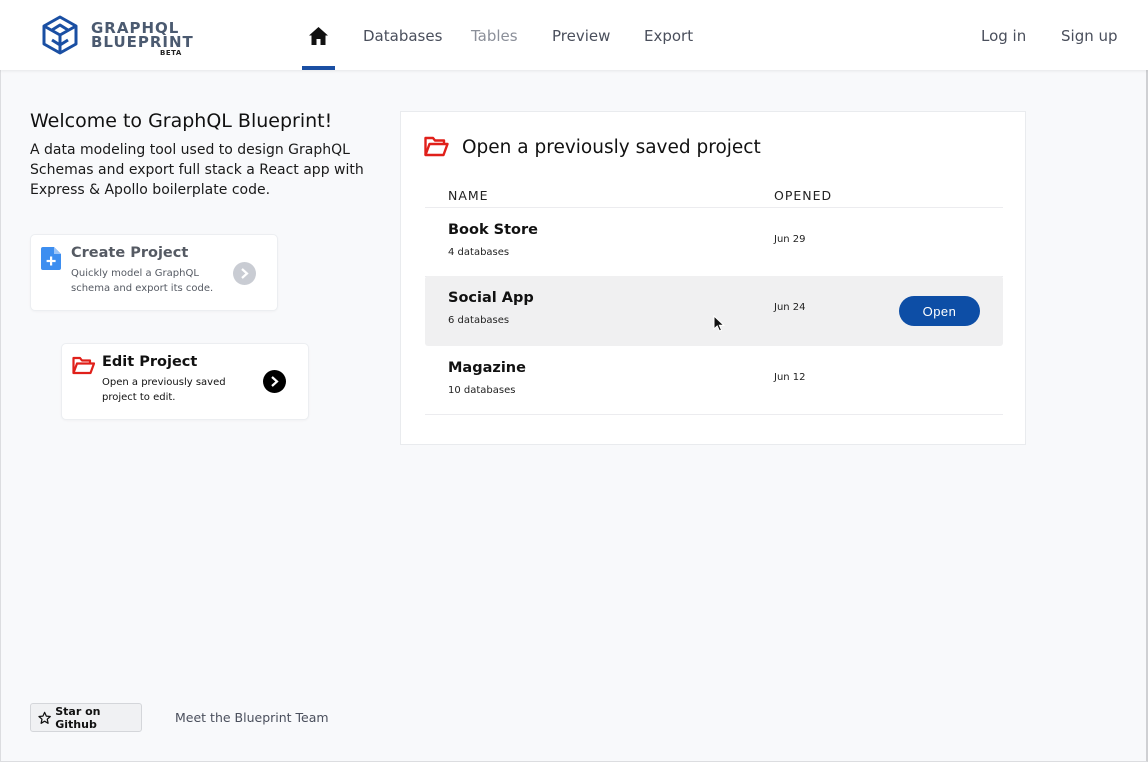  Describe the element at coordinates (790, 239) in the screenshot. I see `project-opened-date: Jun 29` at that location.